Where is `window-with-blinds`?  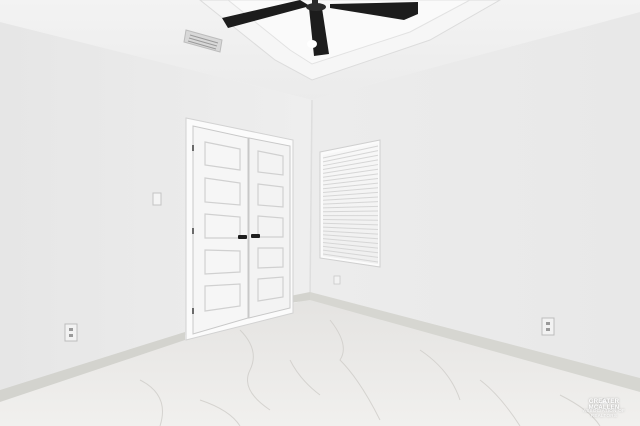 window-with-blinds is located at coordinates (350, 203).